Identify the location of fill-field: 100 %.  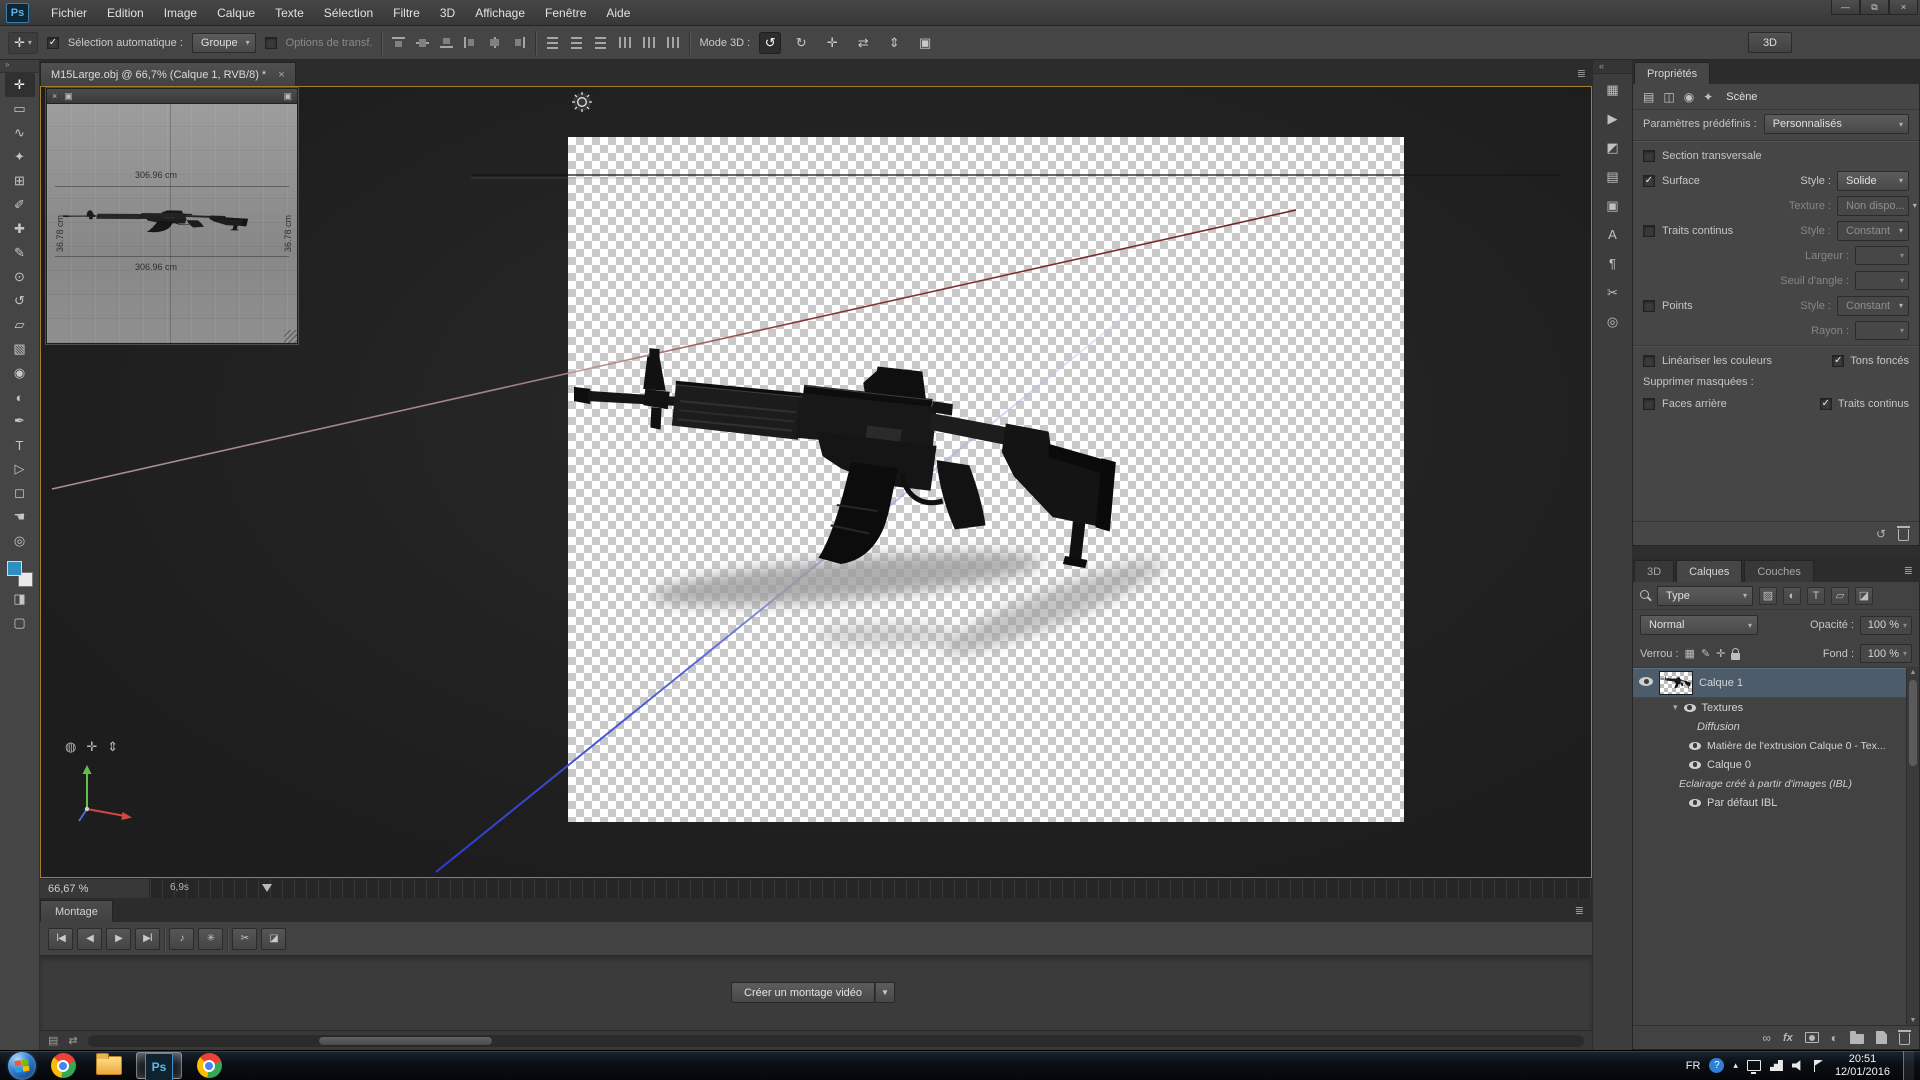
(1886, 653).